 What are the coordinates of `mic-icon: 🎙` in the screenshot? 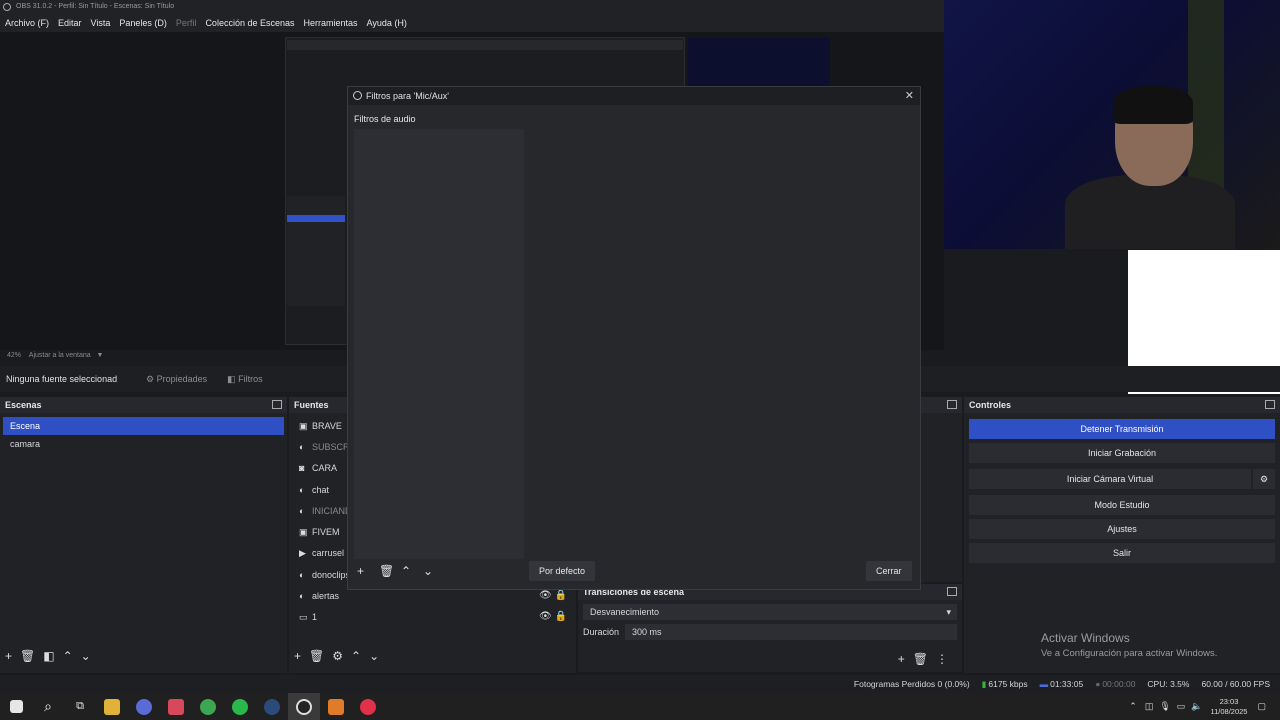 It's located at (1164, 706).